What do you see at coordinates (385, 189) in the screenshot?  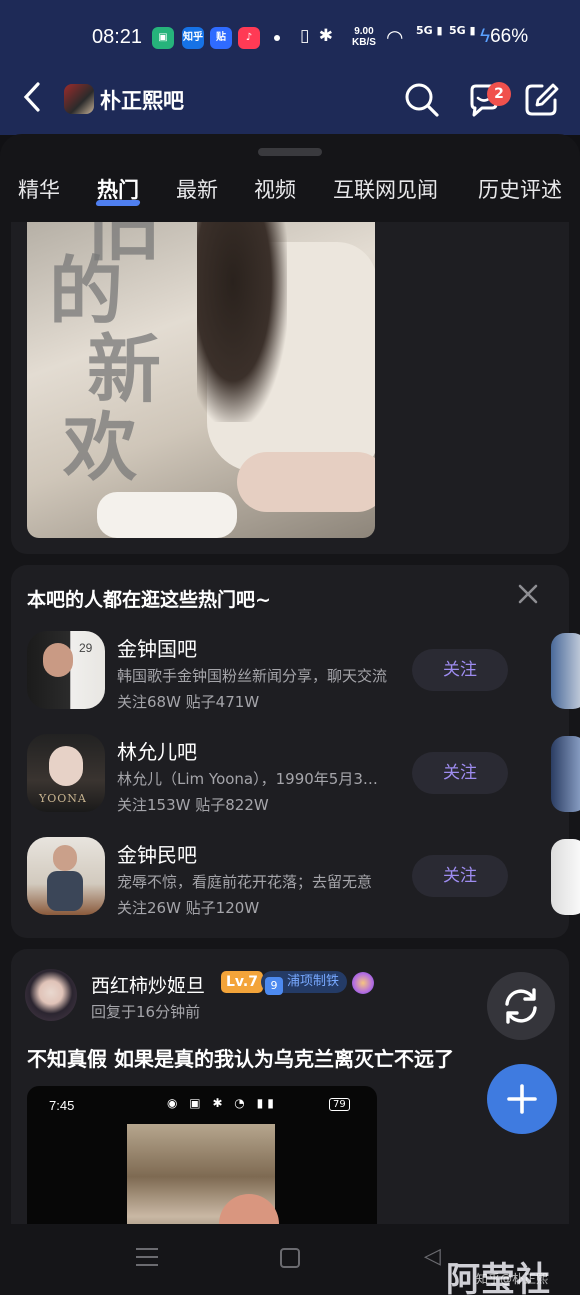 I see `tab-internet: 互联网见闻` at bounding box center [385, 189].